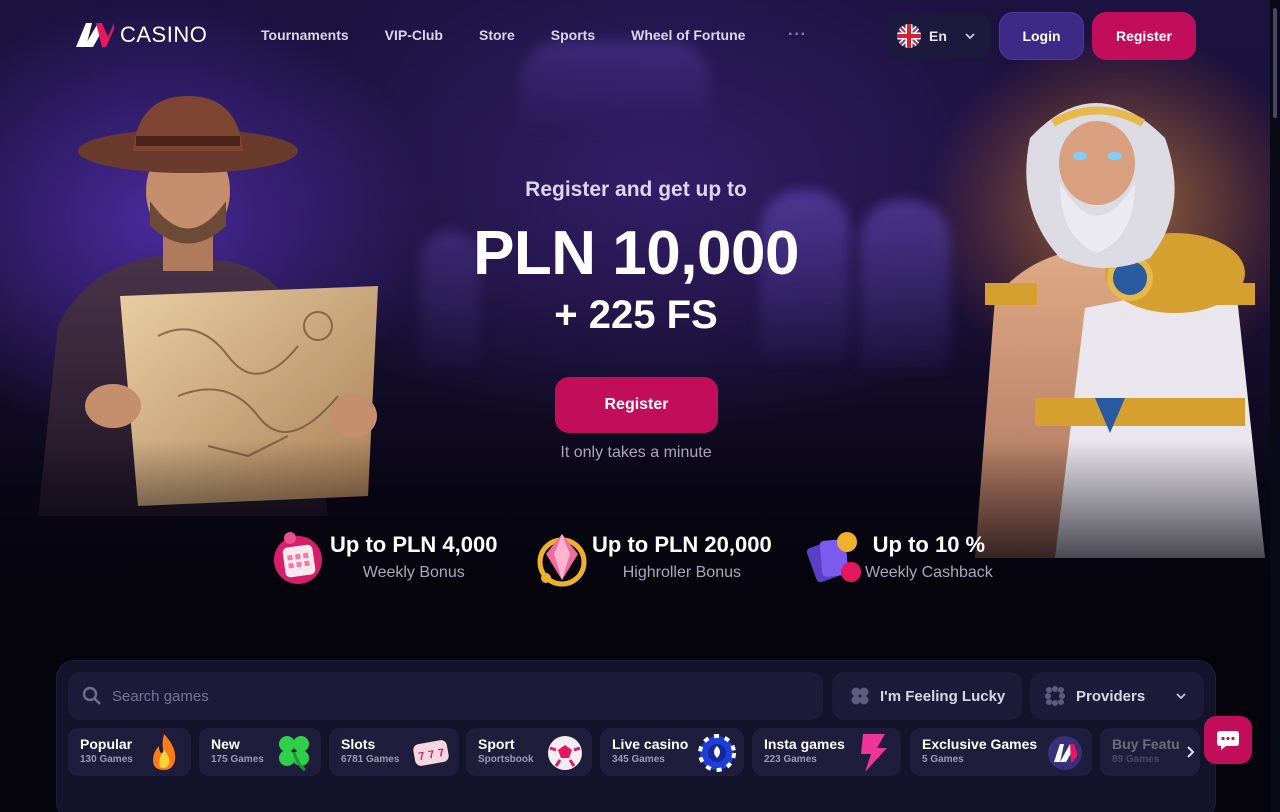  I want to click on promo-free-spins: + 225 FS, so click(636, 315).